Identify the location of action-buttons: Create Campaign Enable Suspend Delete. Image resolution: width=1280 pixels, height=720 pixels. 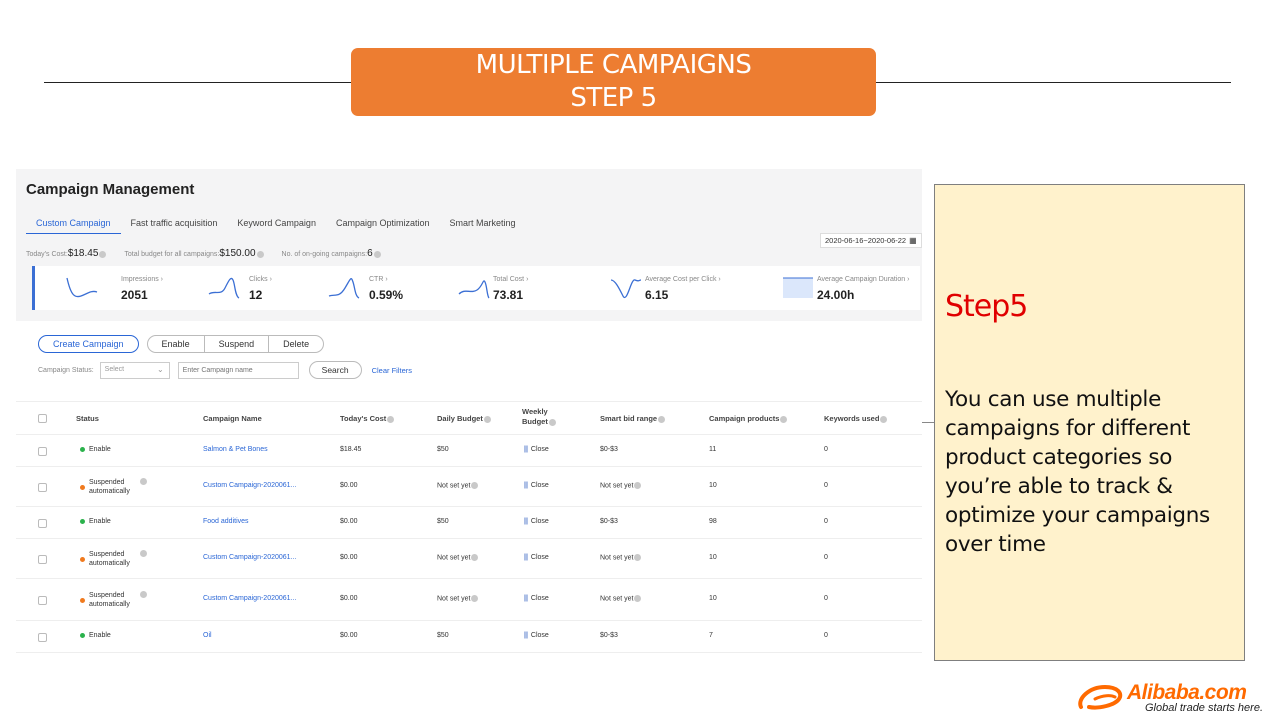
(181, 344).